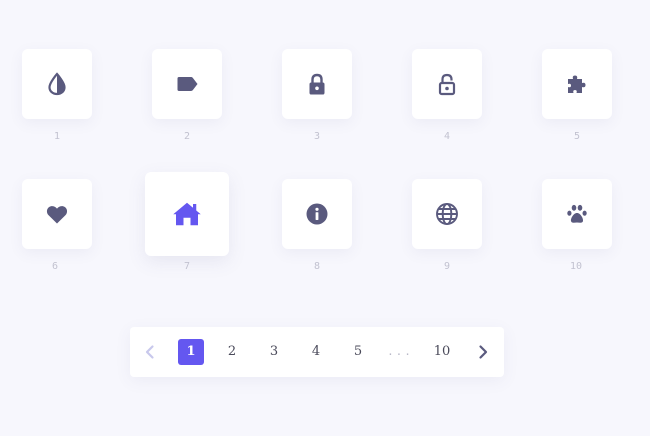  I want to click on icon-number: 4, so click(447, 136).